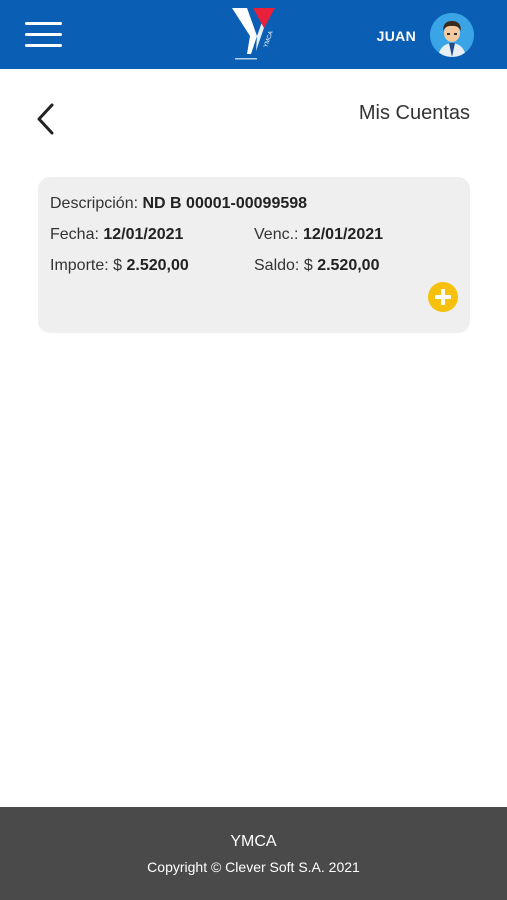 This screenshot has height=900, width=507. Describe the element at coordinates (225, 203) in the screenshot. I see `description-value: ND B 00001-00099598` at that location.